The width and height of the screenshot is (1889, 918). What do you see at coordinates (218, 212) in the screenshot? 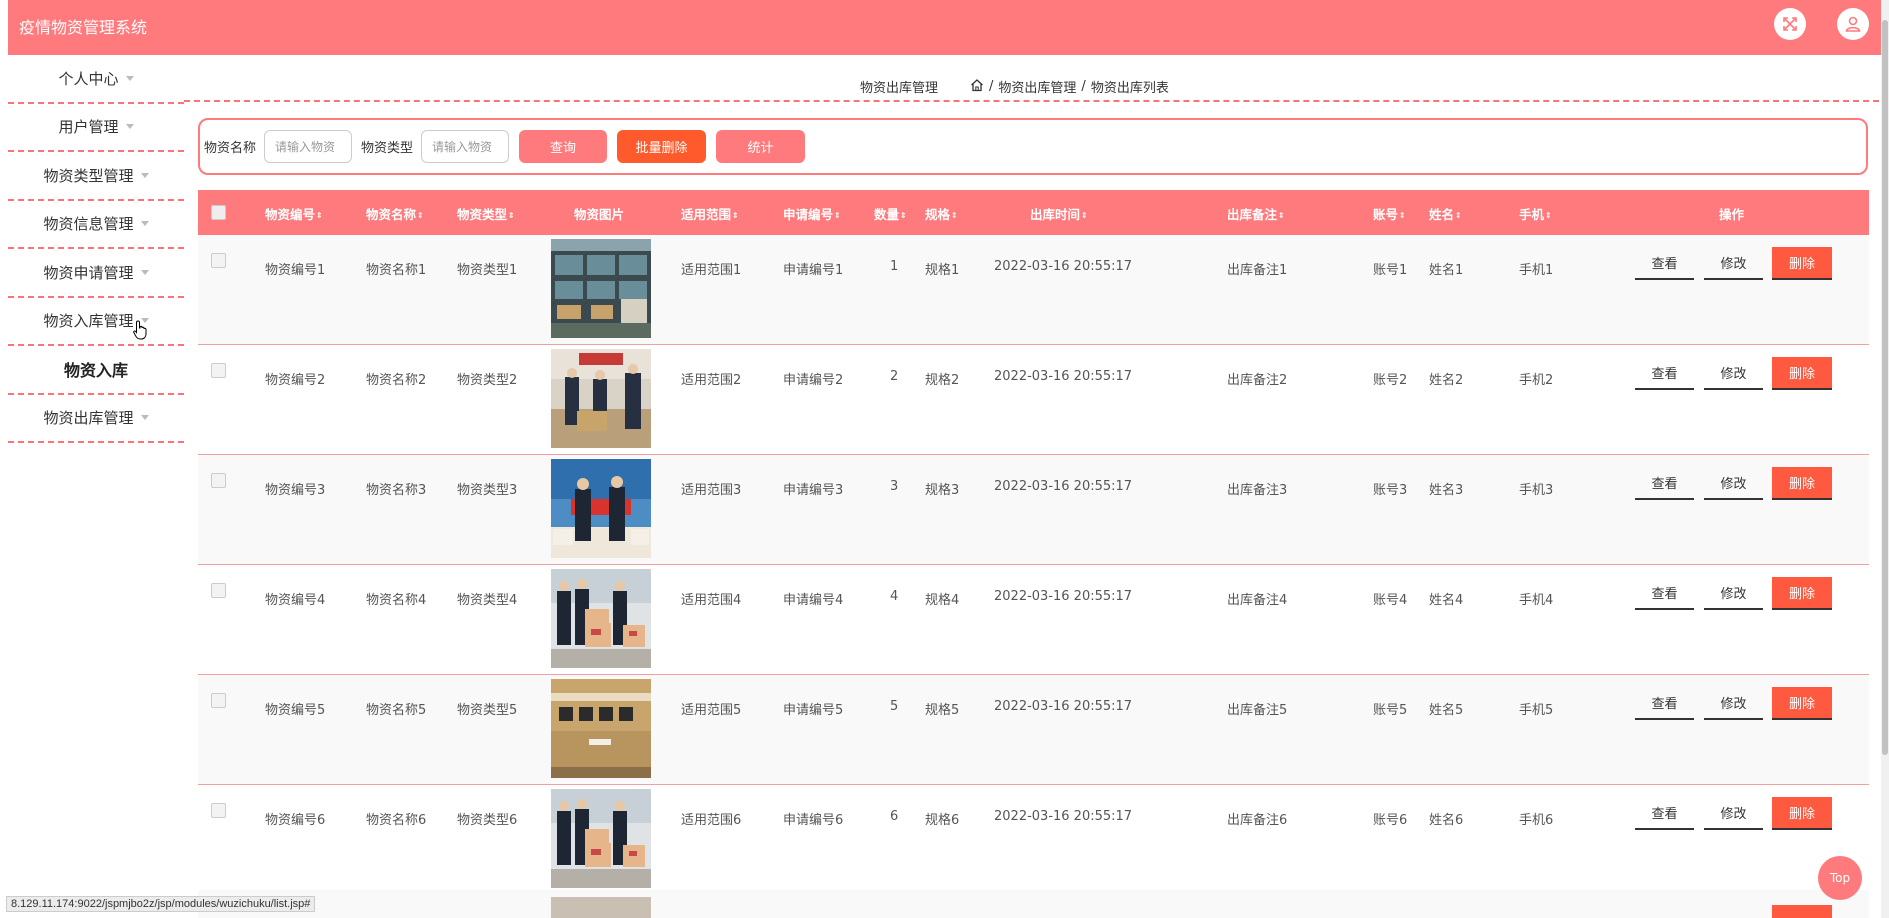
I see `select-all-checkbox` at bounding box center [218, 212].